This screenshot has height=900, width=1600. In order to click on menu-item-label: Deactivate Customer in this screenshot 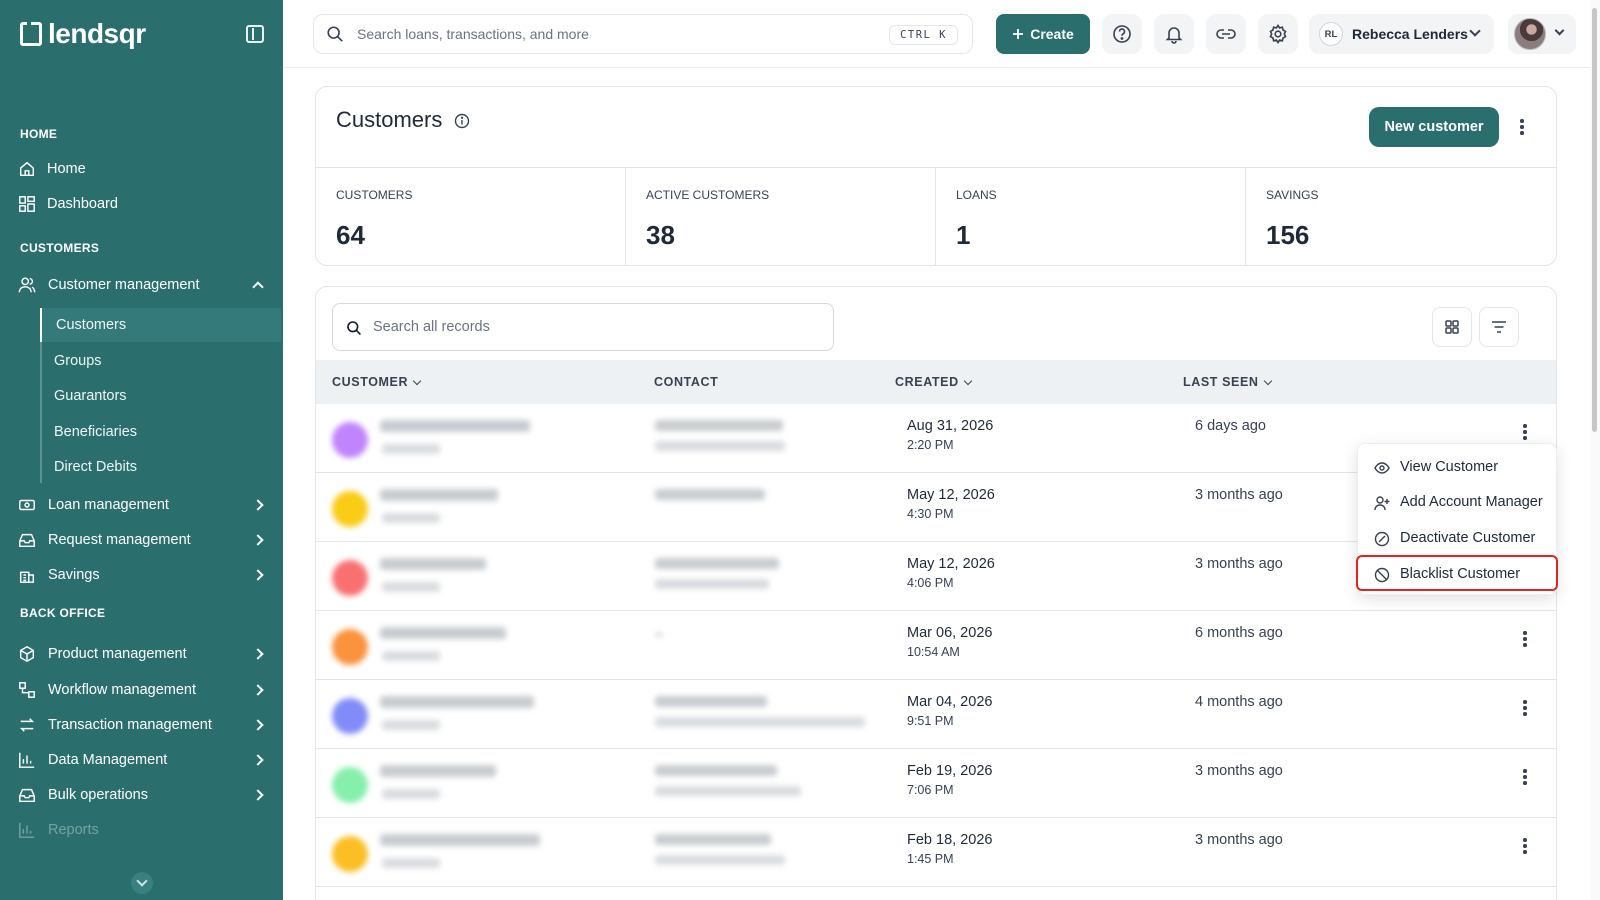, I will do `click(1468, 538)`.